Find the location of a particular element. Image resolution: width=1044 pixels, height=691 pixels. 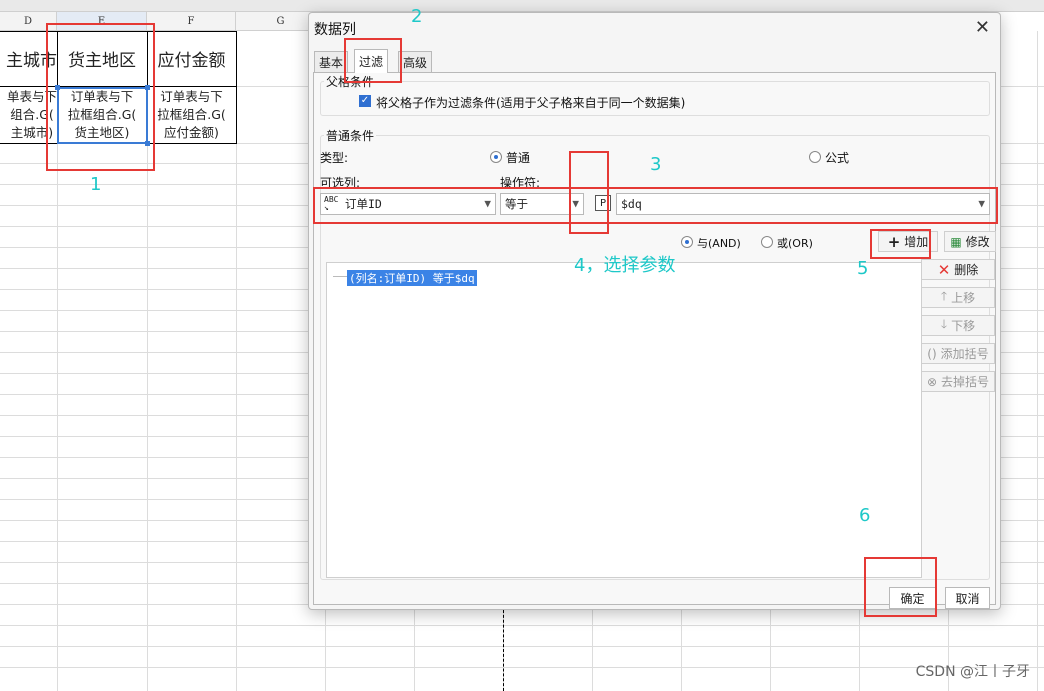

parent-filter-checkbox: ✓ is located at coordinates (365, 101).